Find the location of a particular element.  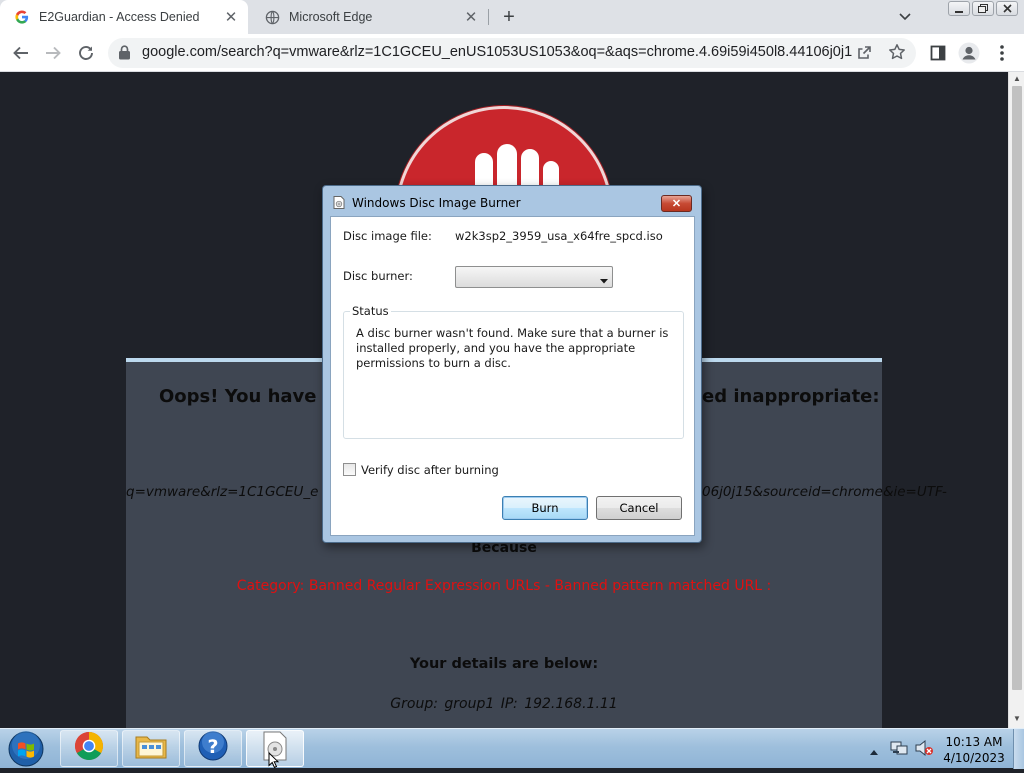

tab-title: Microsoft Edge is located at coordinates (331, 17).